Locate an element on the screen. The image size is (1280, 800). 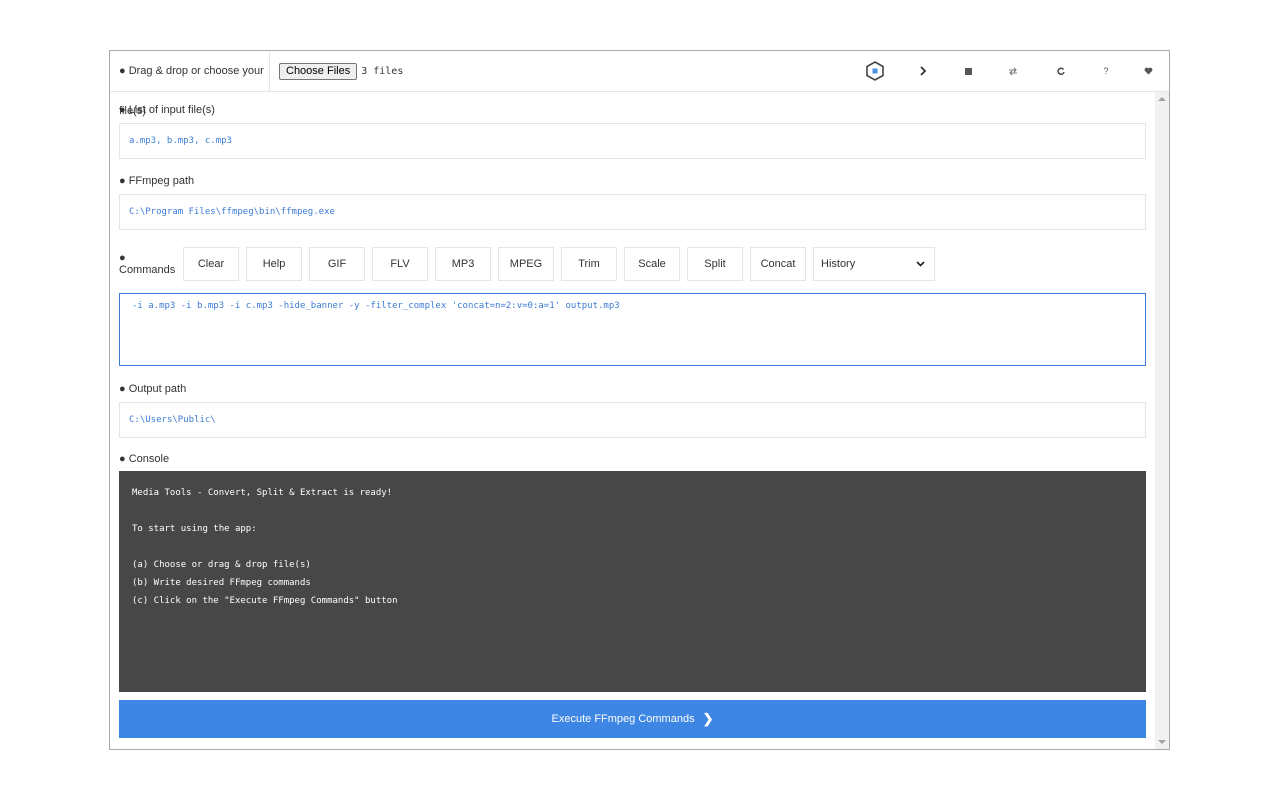
output-path-field: C:\Users\Public\ is located at coordinates (632, 420).